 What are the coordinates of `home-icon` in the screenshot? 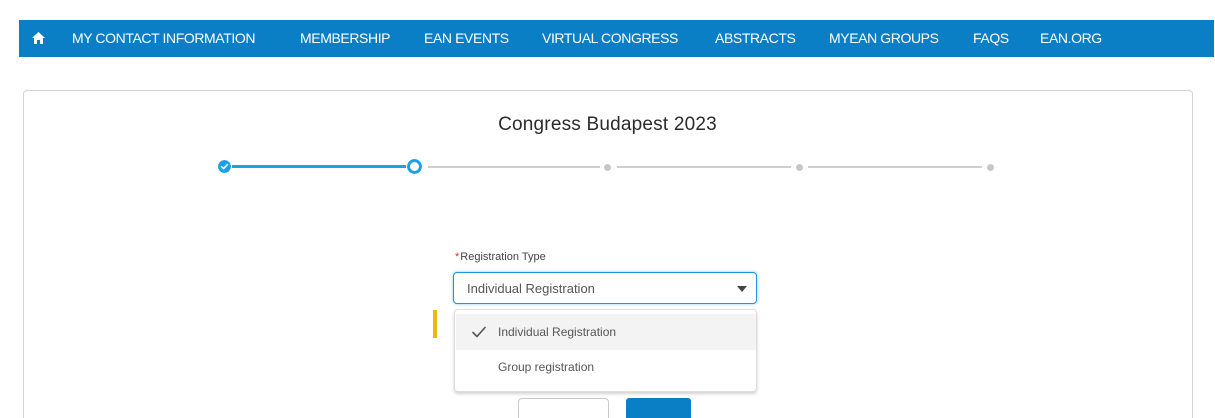 It's located at (38, 38).